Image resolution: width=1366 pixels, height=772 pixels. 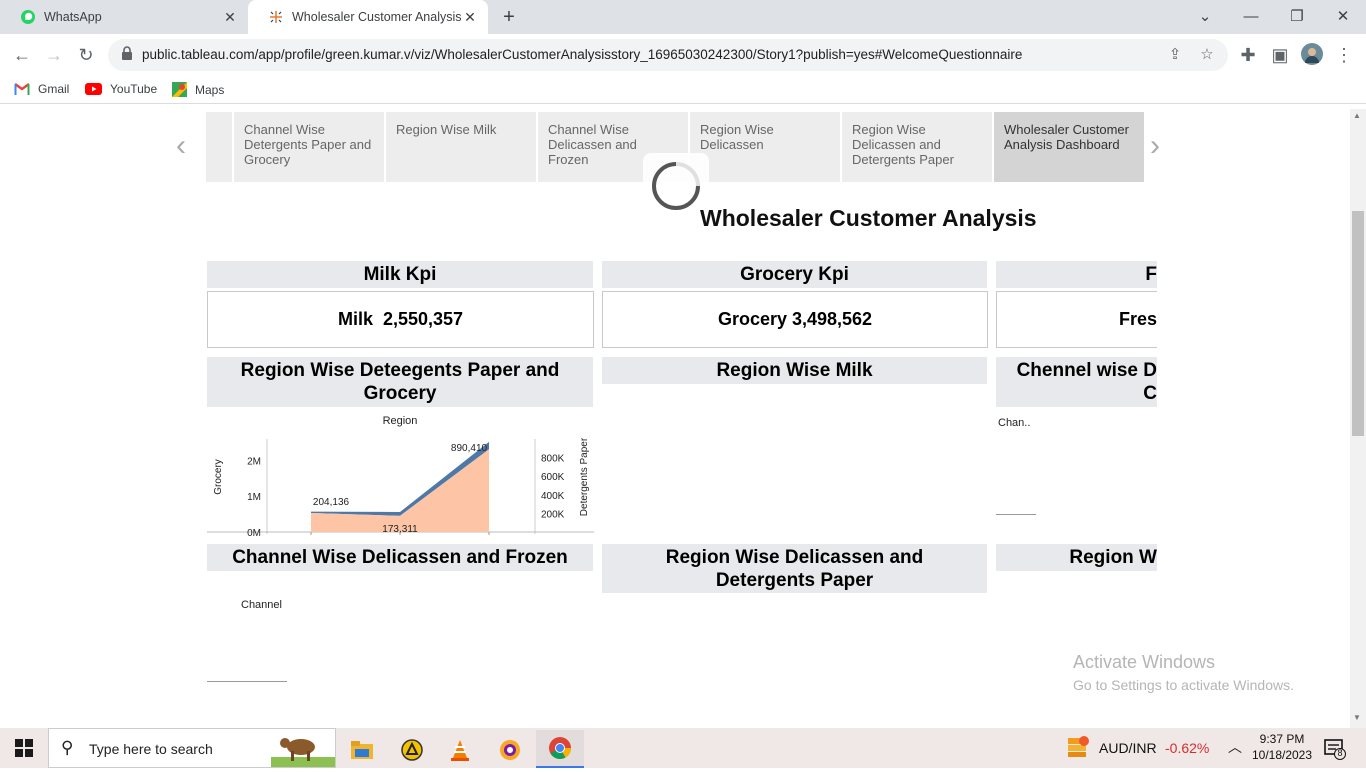 What do you see at coordinates (795, 319) in the screenshot?
I see `grocery-kpi-value: Grocery 3,498,562` at bounding box center [795, 319].